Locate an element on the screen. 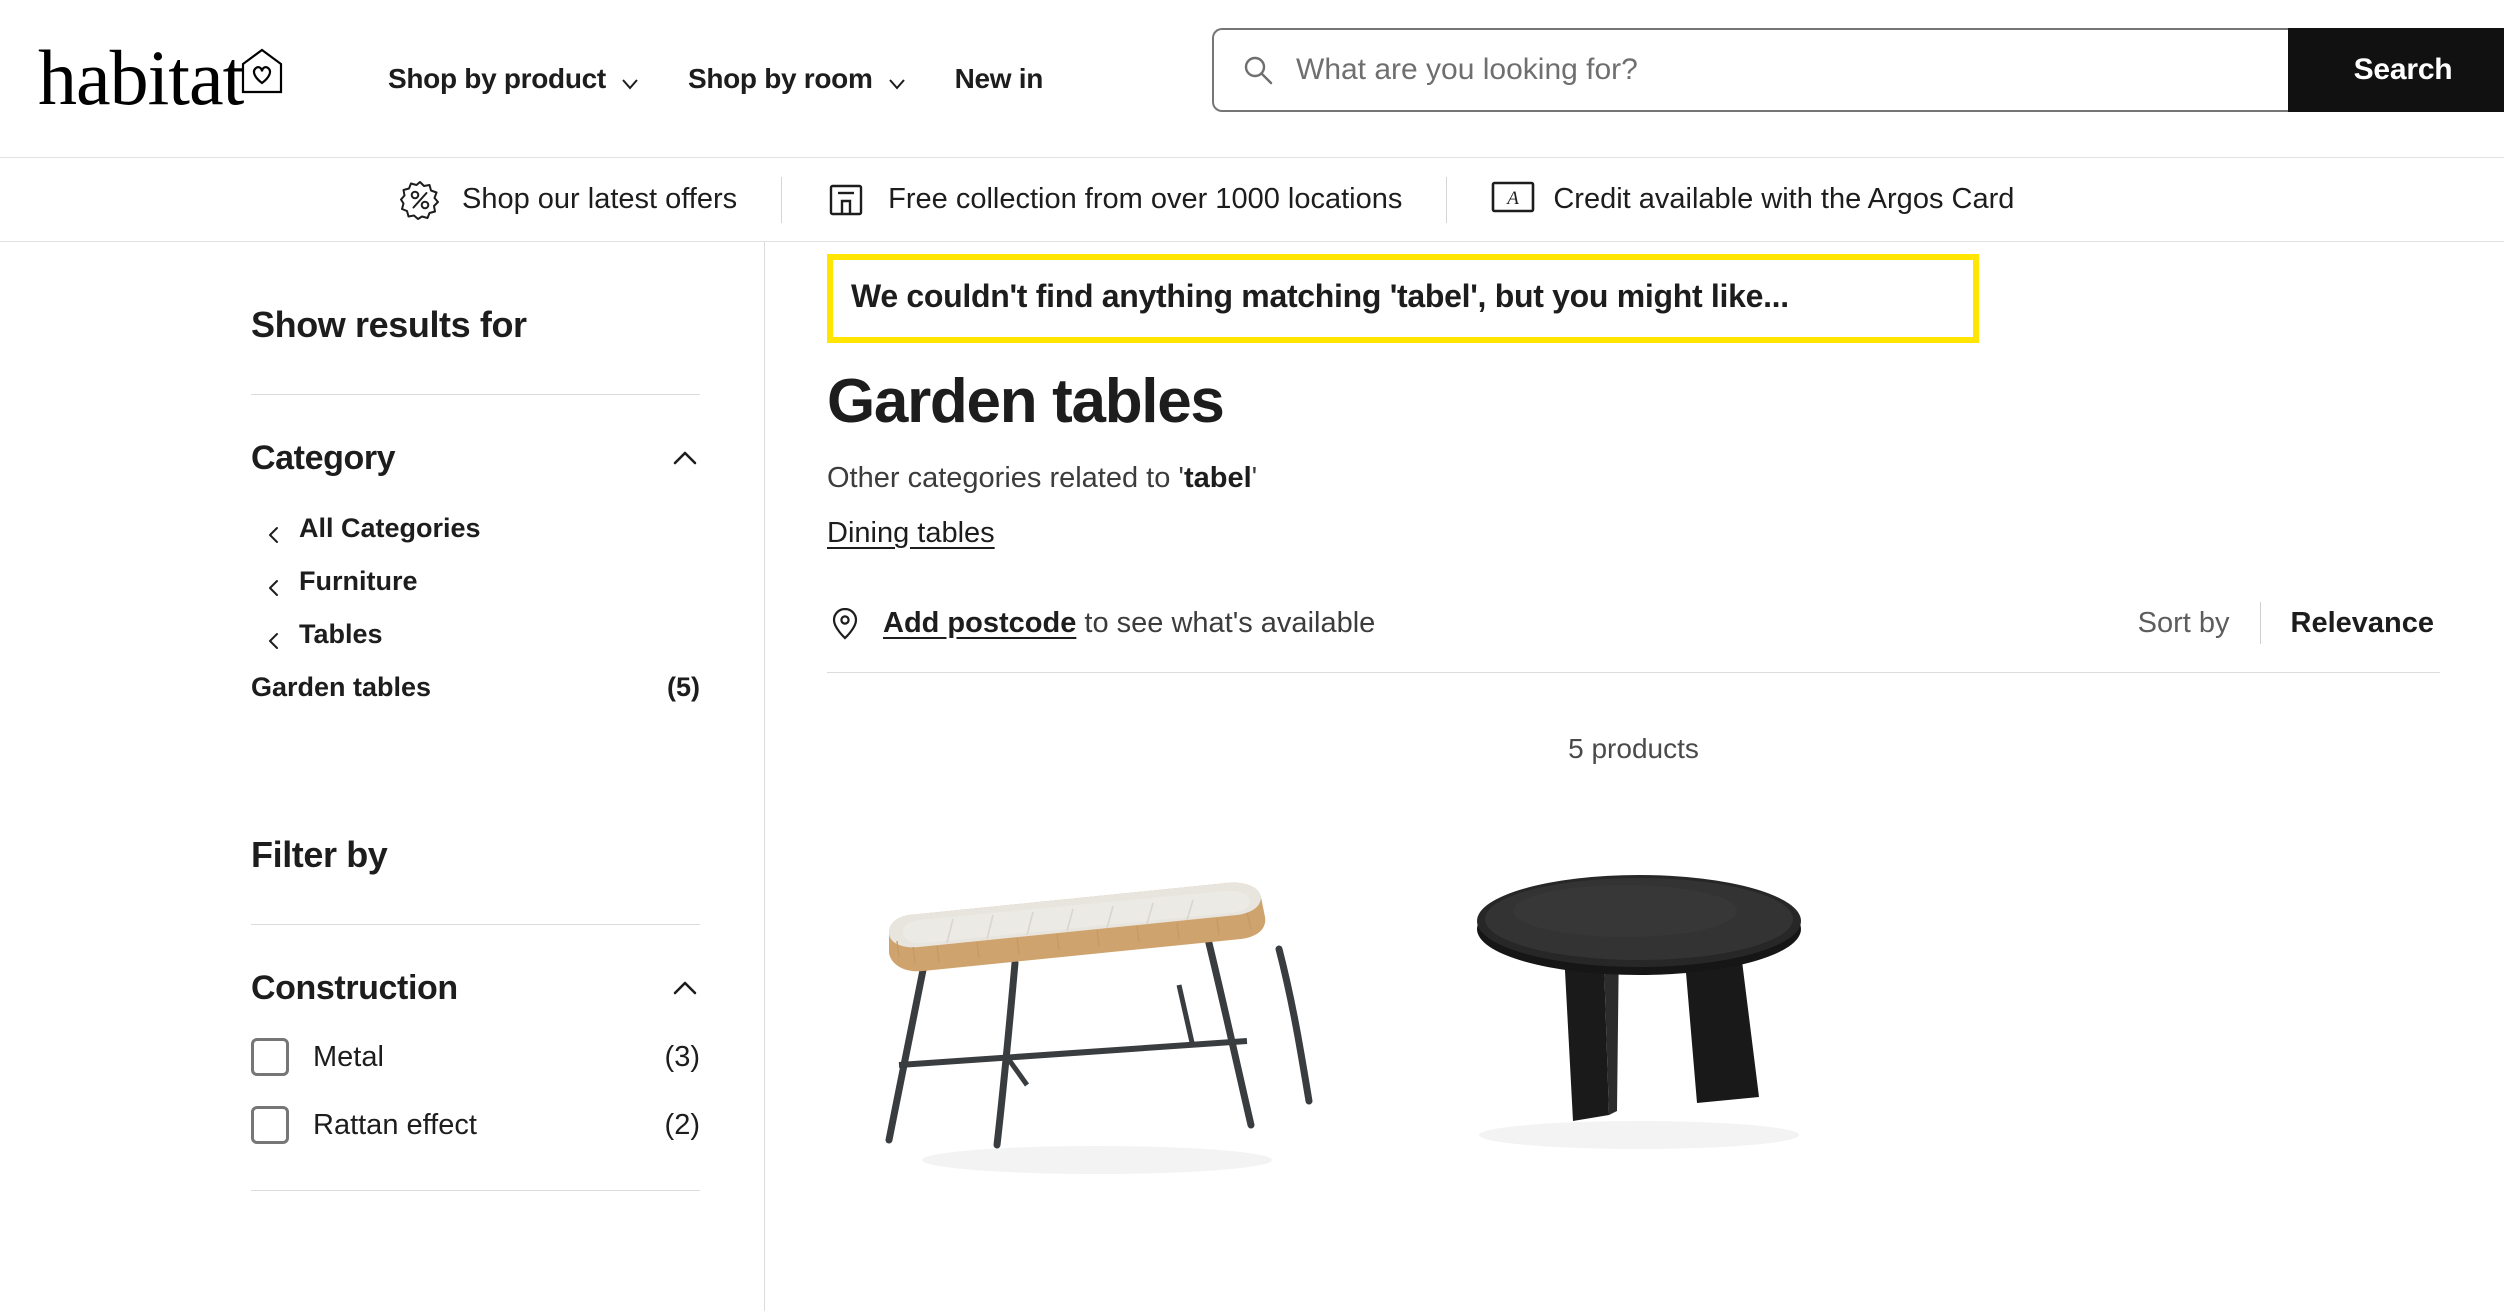  svg-text: A is located at coordinates (1513, 198).